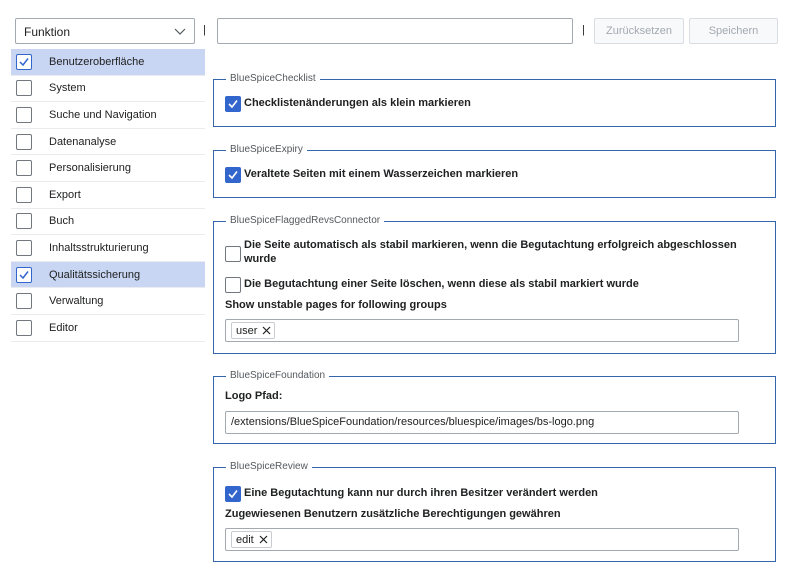 The height and width of the screenshot is (576, 800). What do you see at coordinates (62, 221) in the screenshot?
I see `sidebar-item-label: Buch` at bounding box center [62, 221].